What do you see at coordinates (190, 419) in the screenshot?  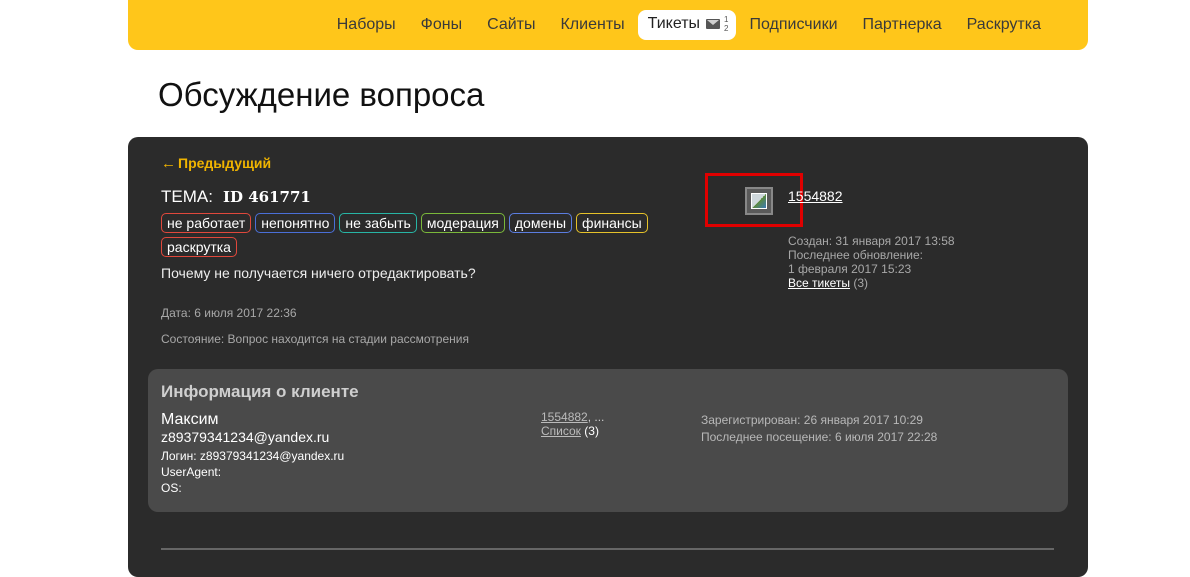 I see `client-name: Максим` at bounding box center [190, 419].